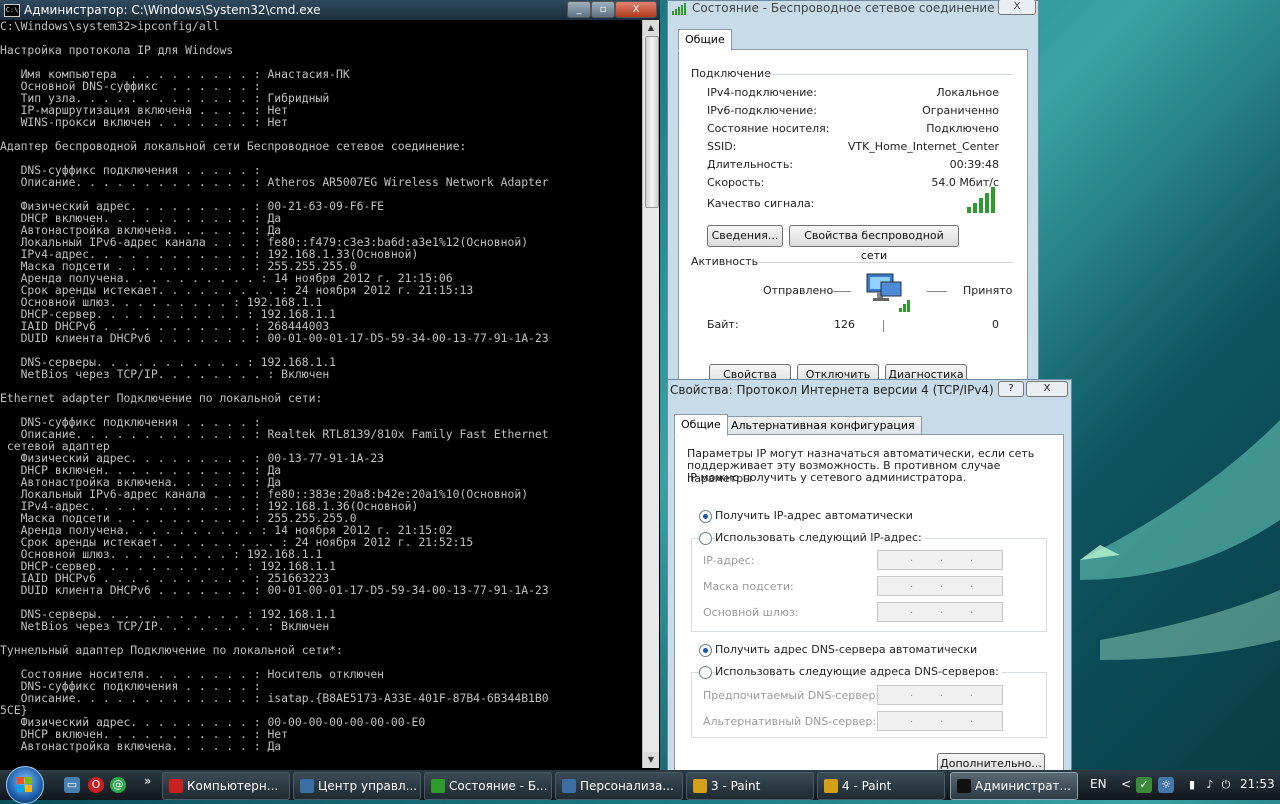  I want to click on opera-icon: O, so click(96, 785).